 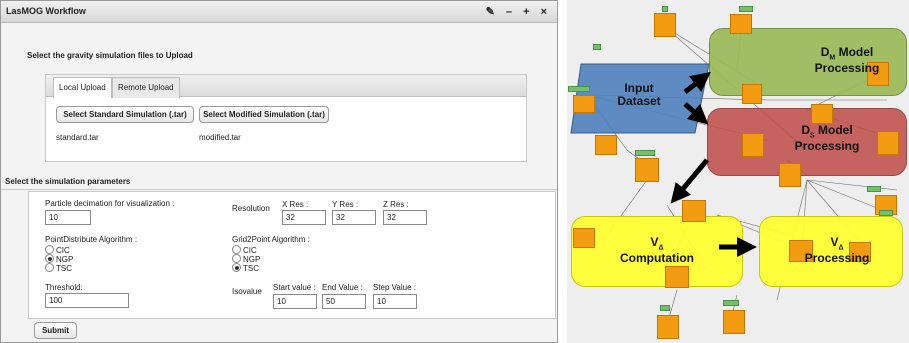 What do you see at coordinates (354, 217) in the screenshot?
I see `y-res-input: 32` at bounding box center [354, 217].